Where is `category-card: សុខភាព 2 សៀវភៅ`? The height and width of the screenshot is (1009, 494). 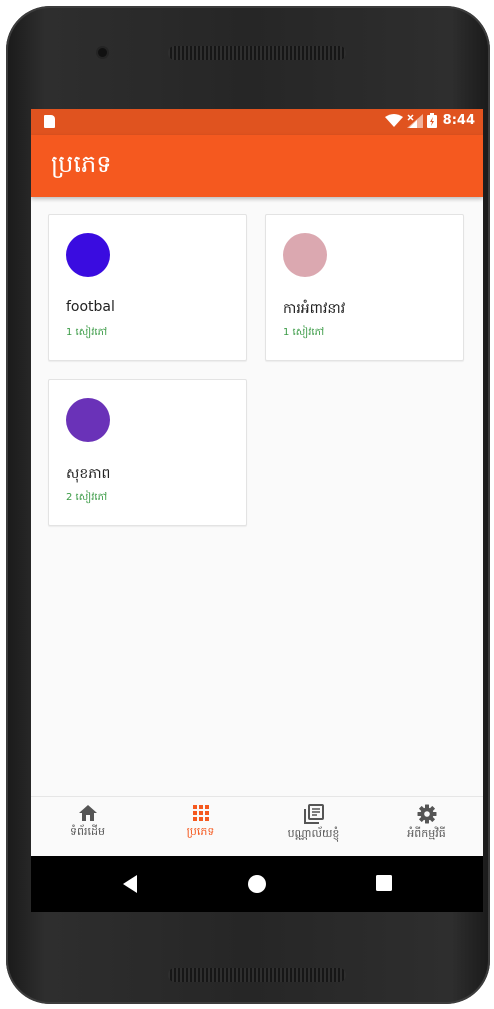
category-card: សុខភាព 2 សៀវភៅ is located at coordinates (147, 452).